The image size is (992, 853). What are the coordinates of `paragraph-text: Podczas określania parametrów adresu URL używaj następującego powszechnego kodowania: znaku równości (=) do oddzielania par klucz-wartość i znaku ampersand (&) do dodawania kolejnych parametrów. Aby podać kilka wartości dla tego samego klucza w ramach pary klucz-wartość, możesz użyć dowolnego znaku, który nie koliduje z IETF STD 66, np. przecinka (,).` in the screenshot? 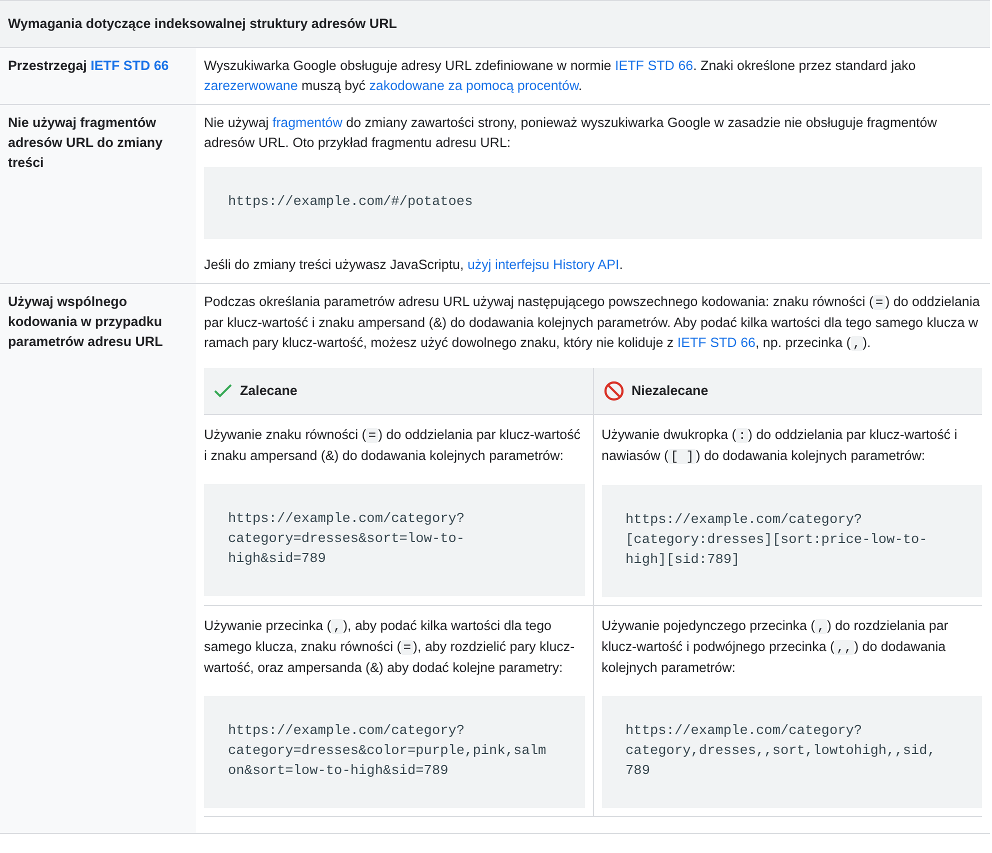 It's located at (592, 323).